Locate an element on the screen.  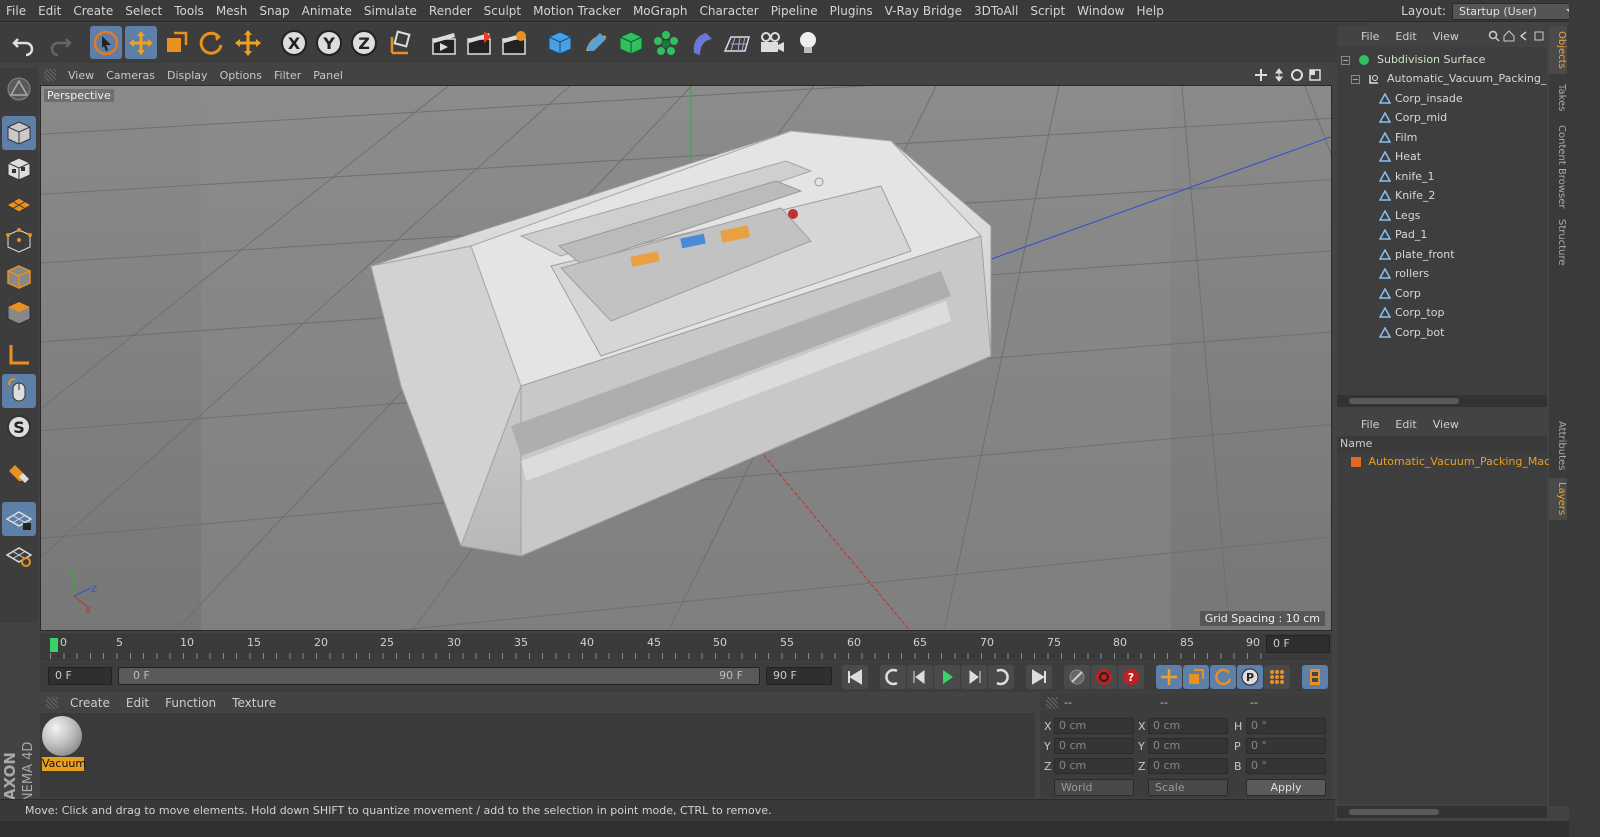
viewport-orbit-icon is located at coordinates (1297, 75).